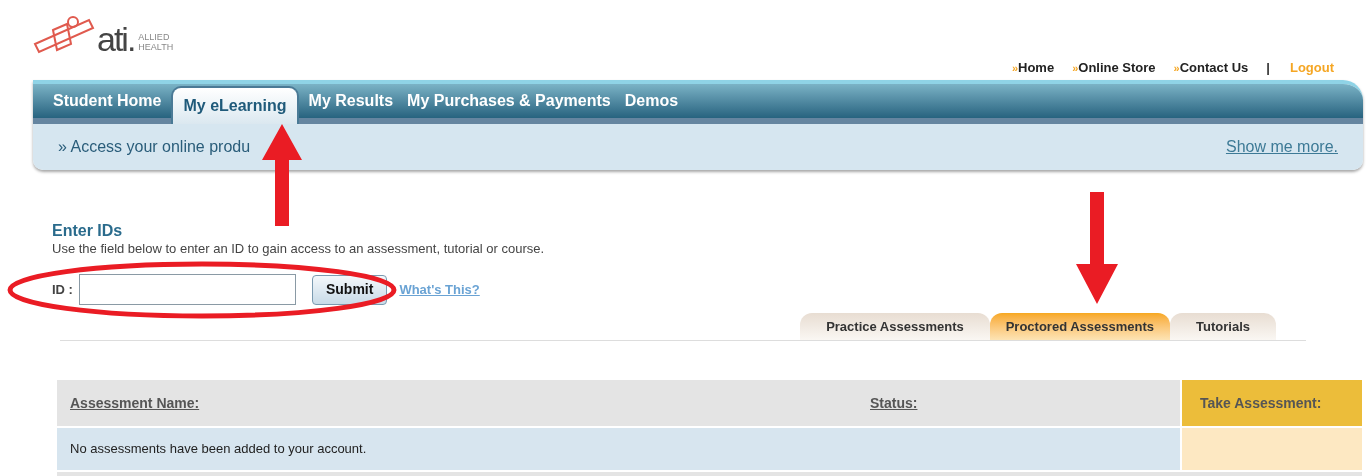  Describe the element at coordinates (64, 35) in the screenshot. I see `logo-icon` at that location.